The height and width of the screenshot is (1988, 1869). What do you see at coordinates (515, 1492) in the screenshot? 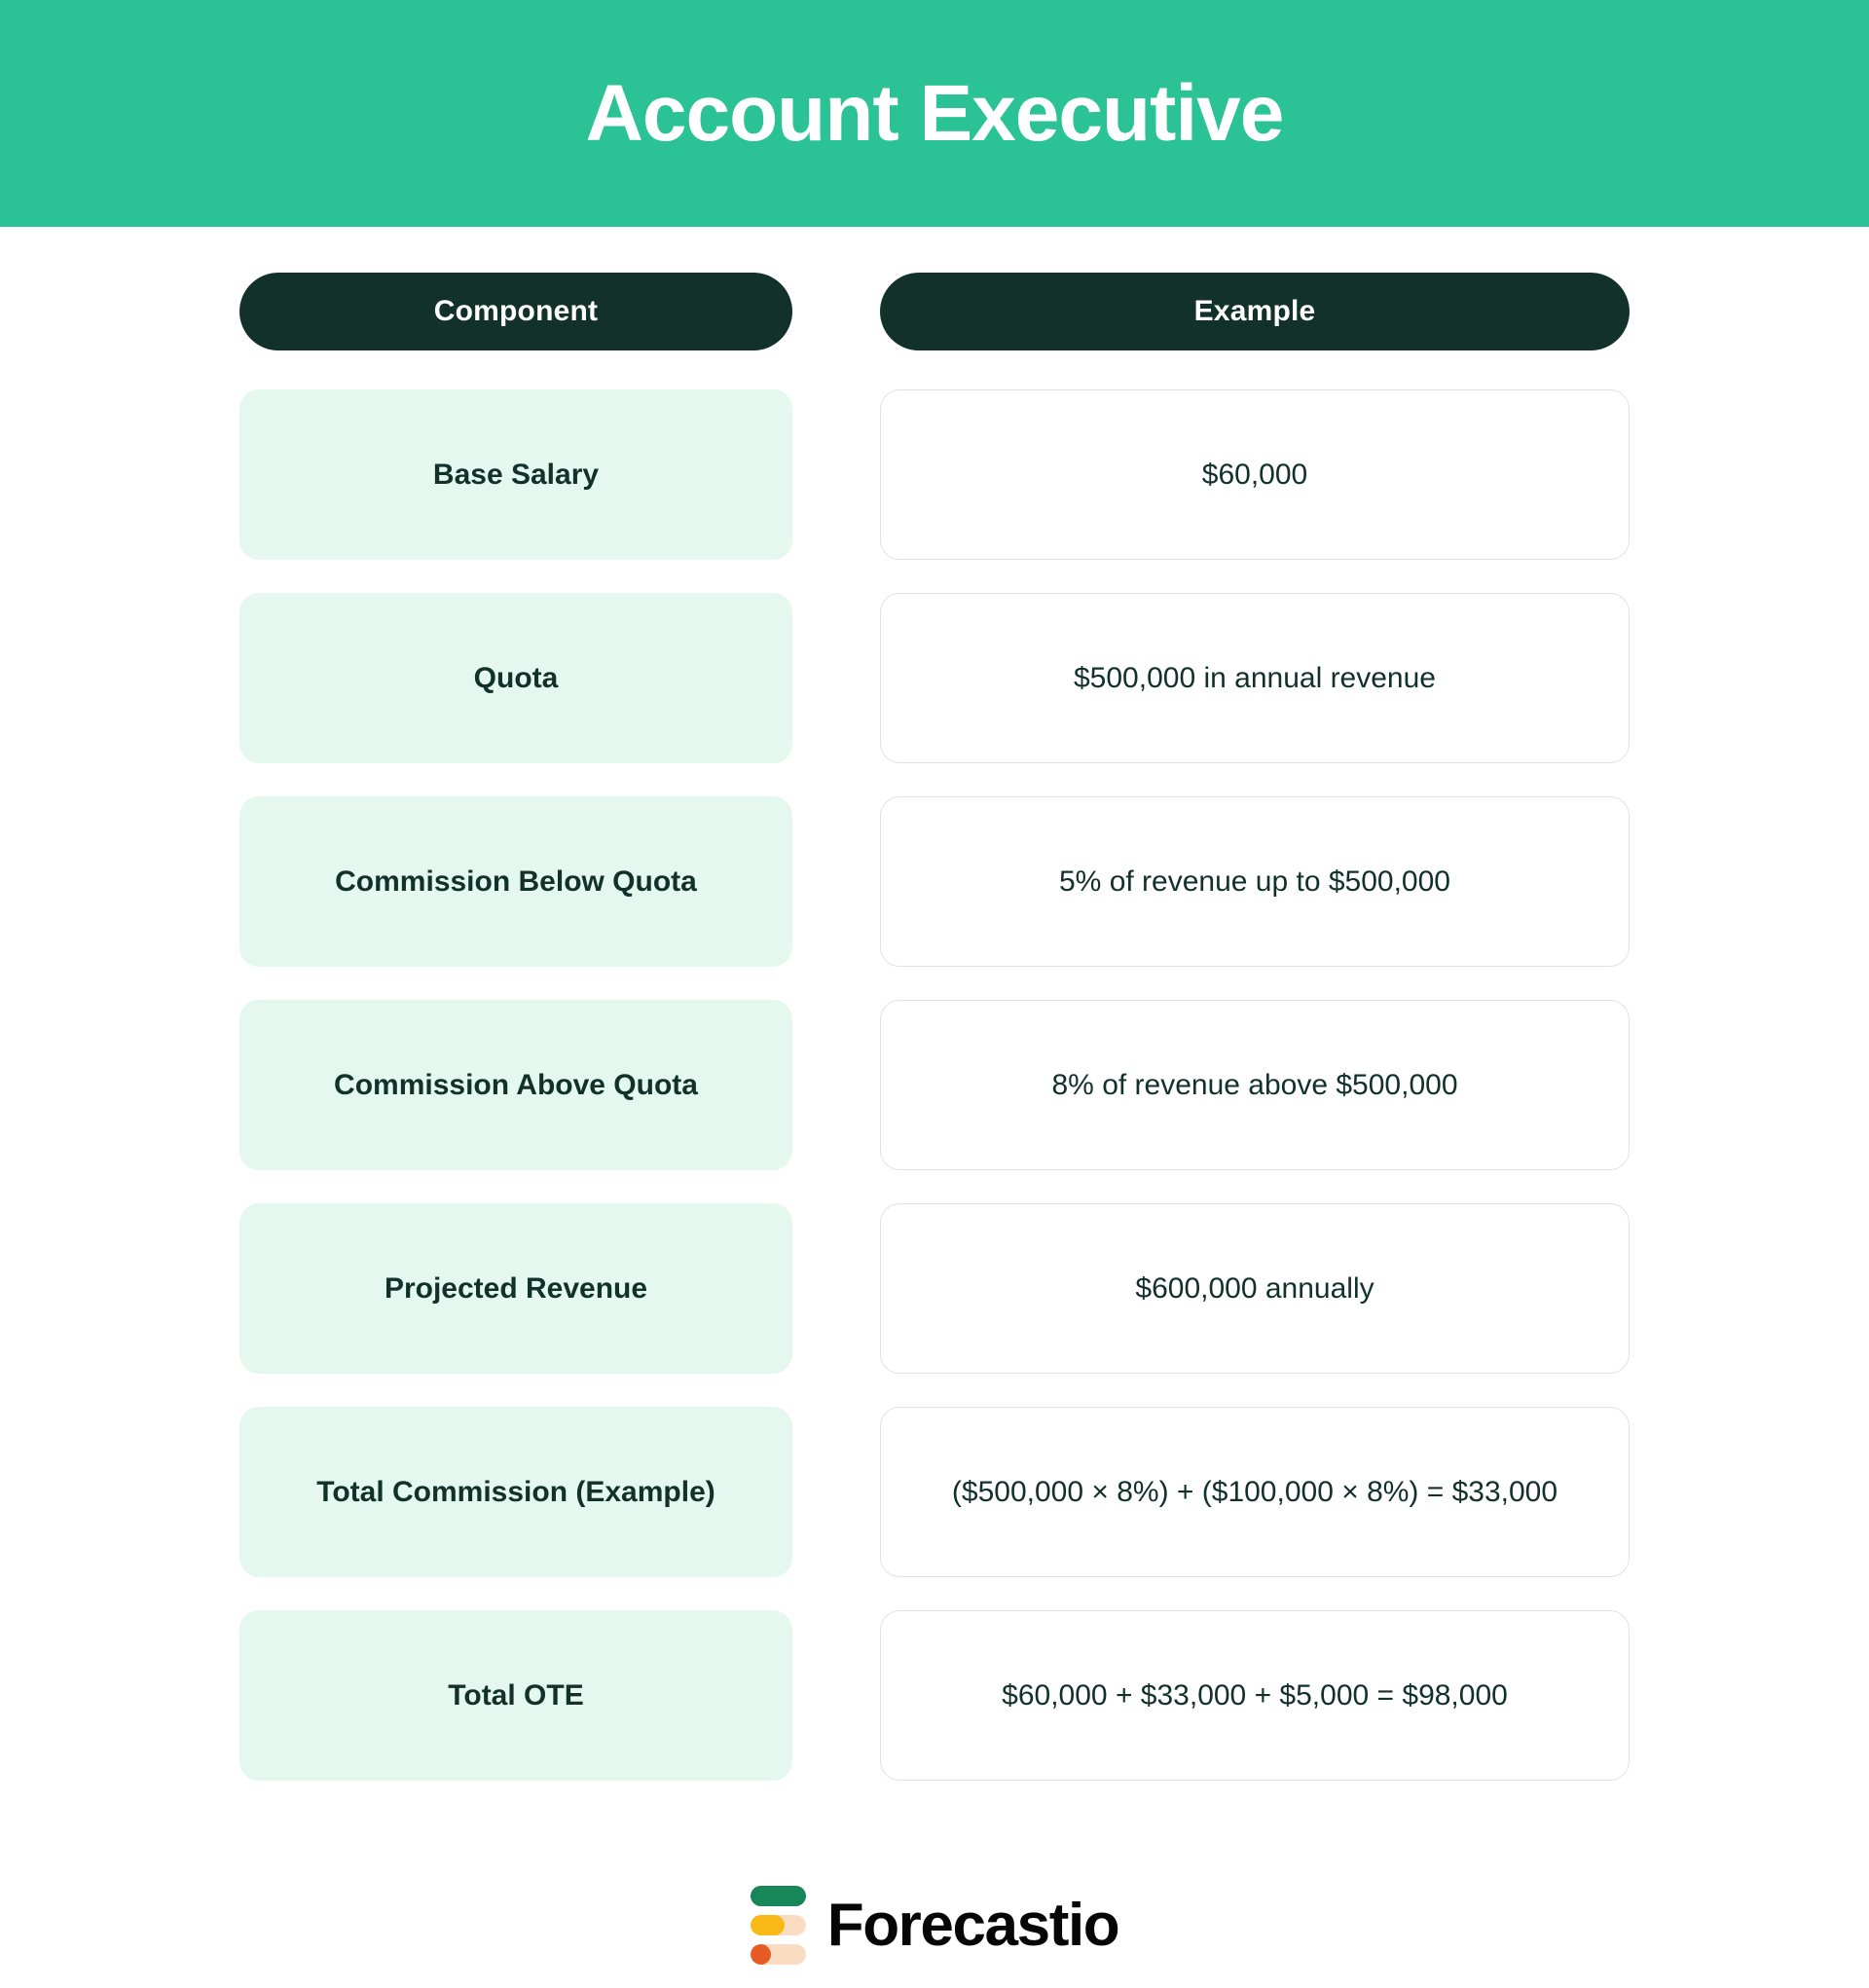
I see `component-cell: Total Commission (Example)` at bounding box center [515, 1492].